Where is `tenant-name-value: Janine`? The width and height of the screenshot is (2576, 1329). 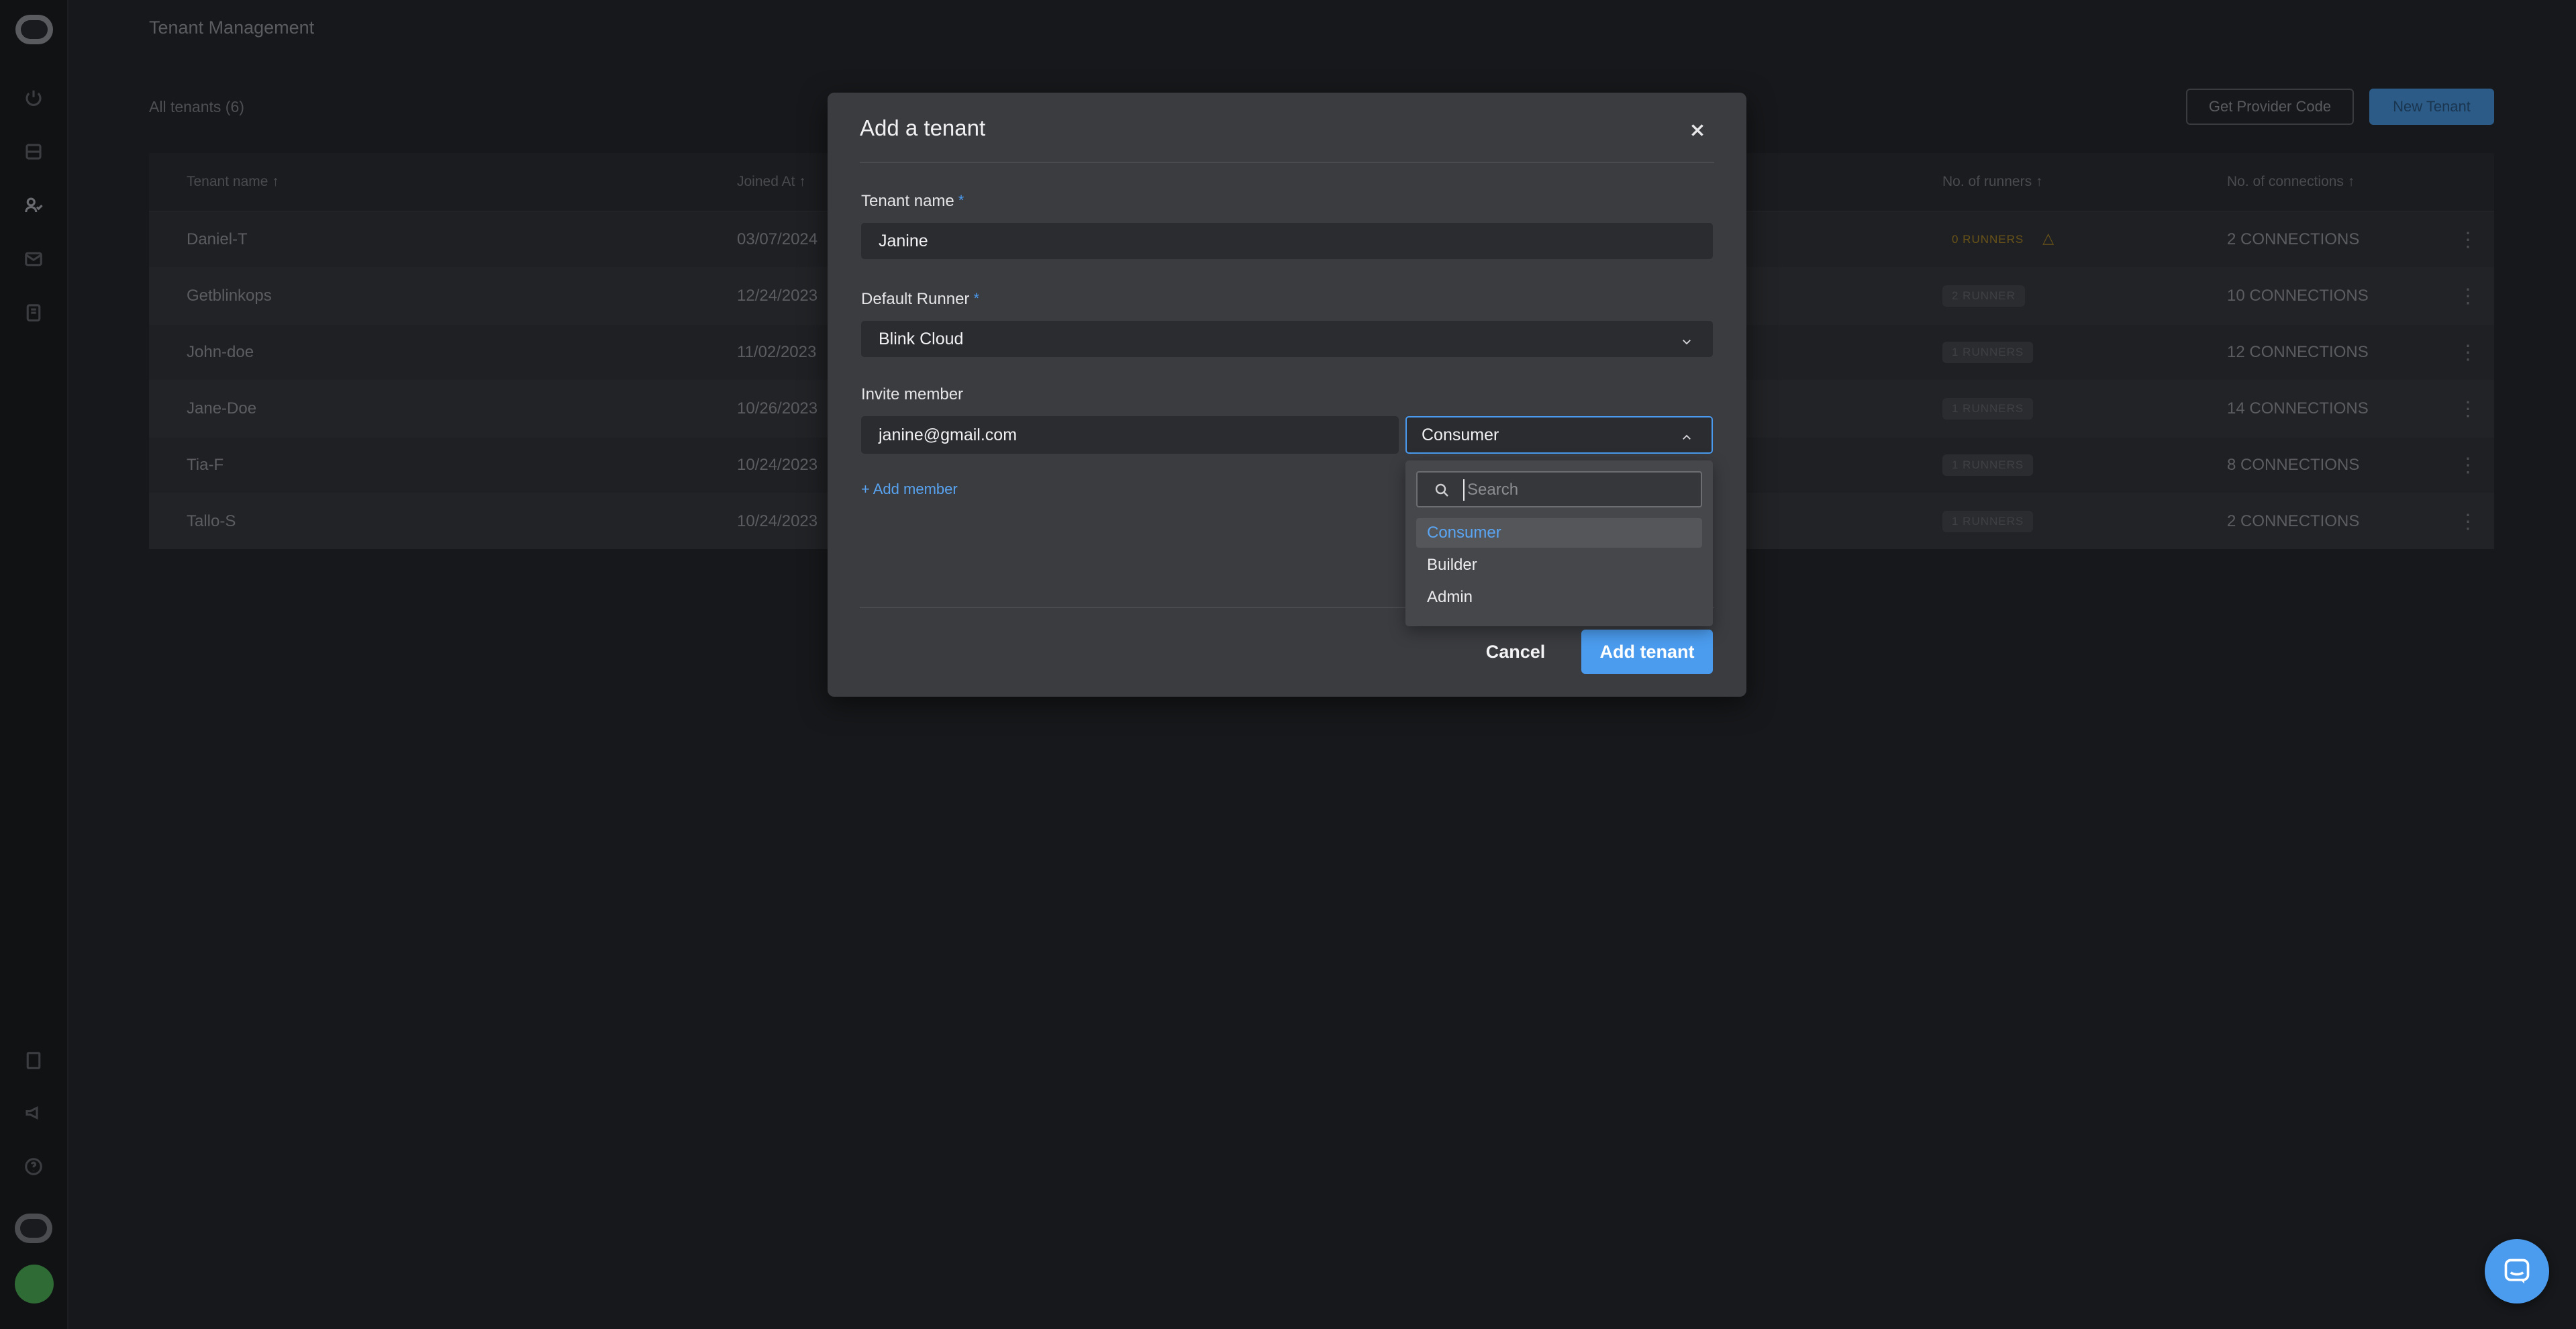 tenant-name-value: Janine is located at coordinates (903, 241).